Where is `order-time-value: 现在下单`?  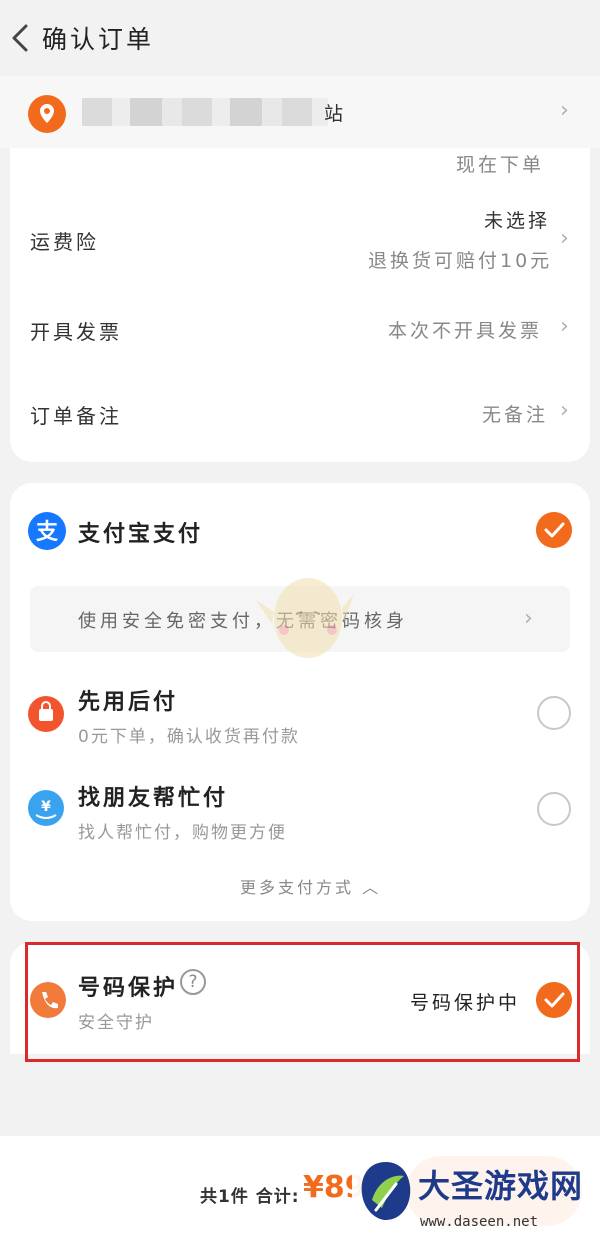 order-time-value: 现在下单 is located at coordinates (500, 165).